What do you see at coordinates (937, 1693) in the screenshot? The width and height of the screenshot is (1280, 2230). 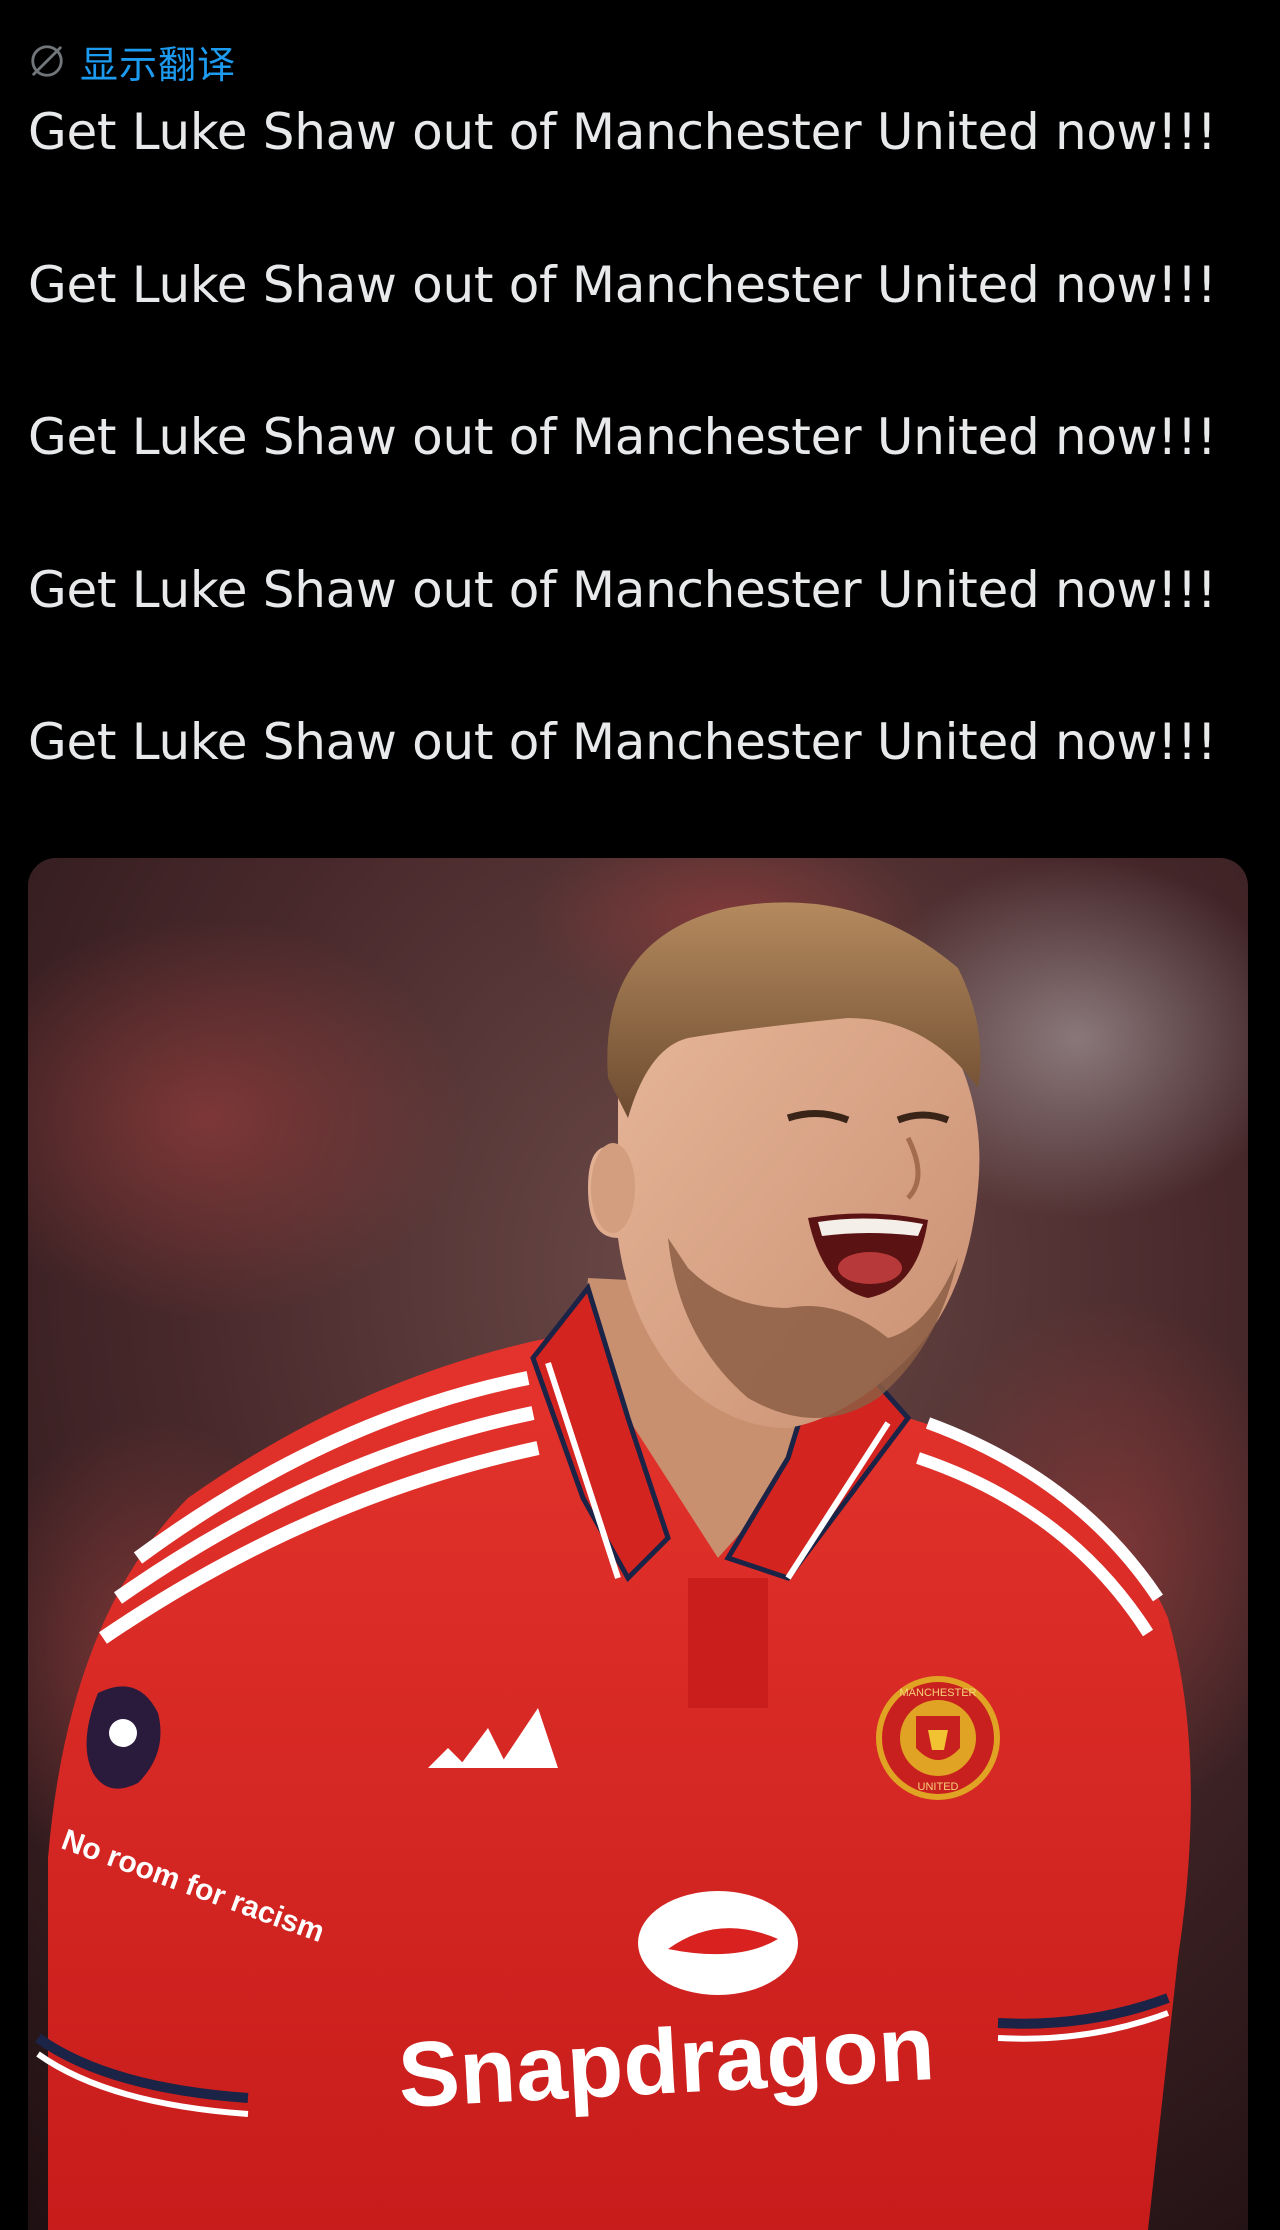 I see `badge-top-text: MANCHESTER` at bounding box center [937, 1693].